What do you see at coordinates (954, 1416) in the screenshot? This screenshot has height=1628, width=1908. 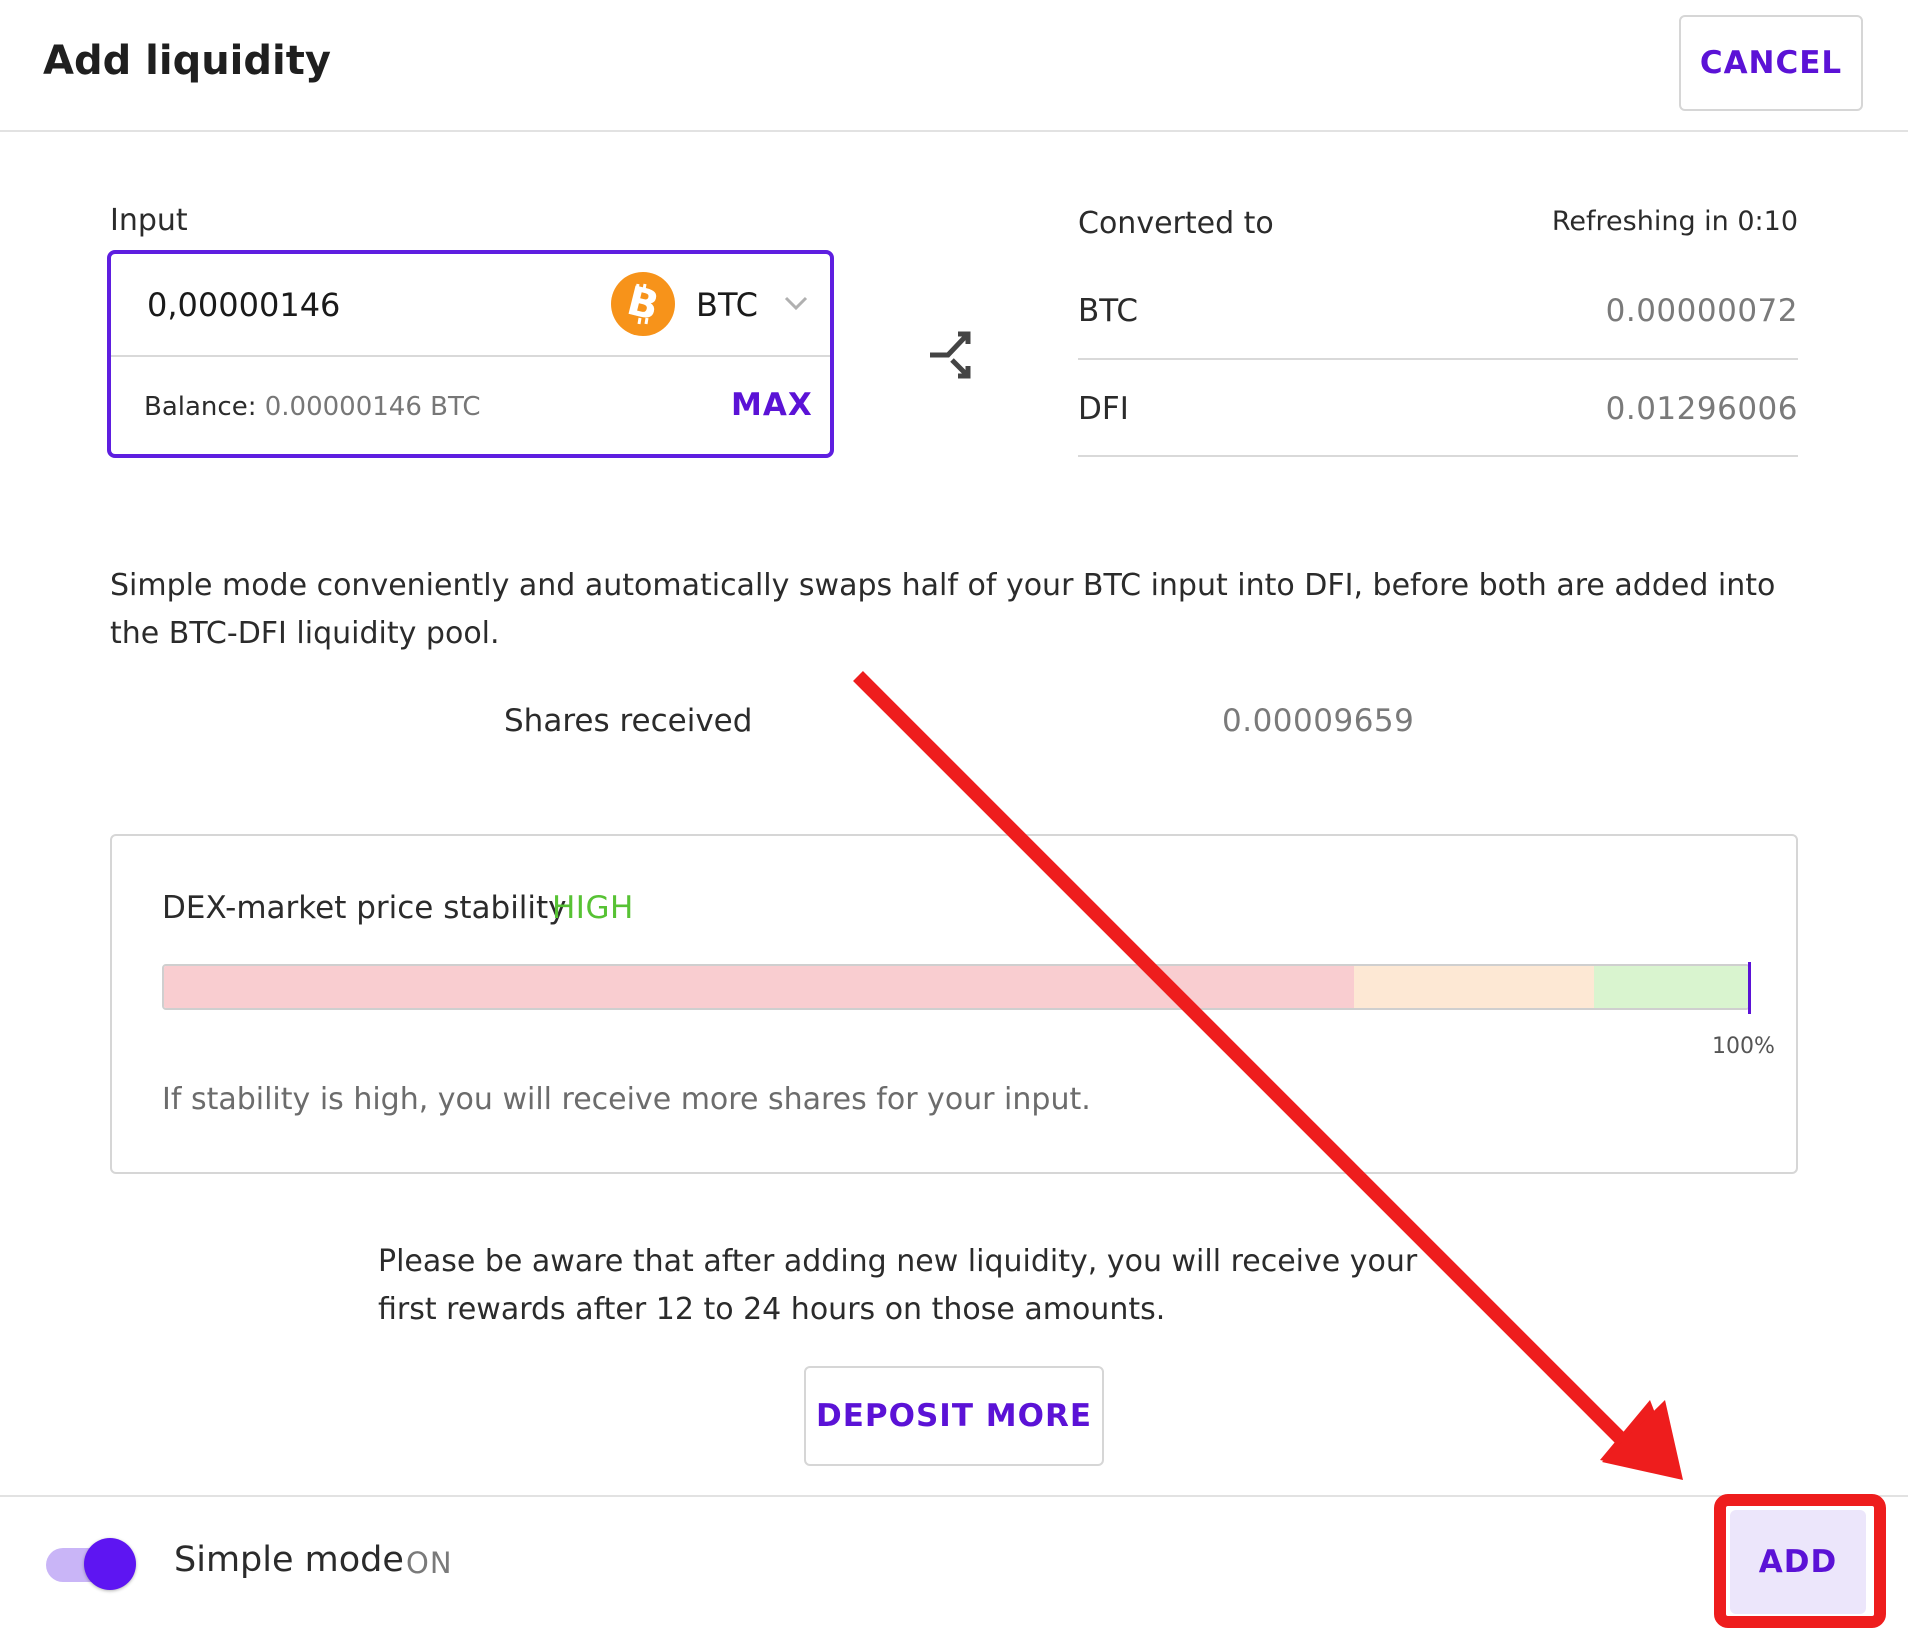 I see `deposit-more-button: DEPOSIT MORE` at bounding box center [954, 1416].